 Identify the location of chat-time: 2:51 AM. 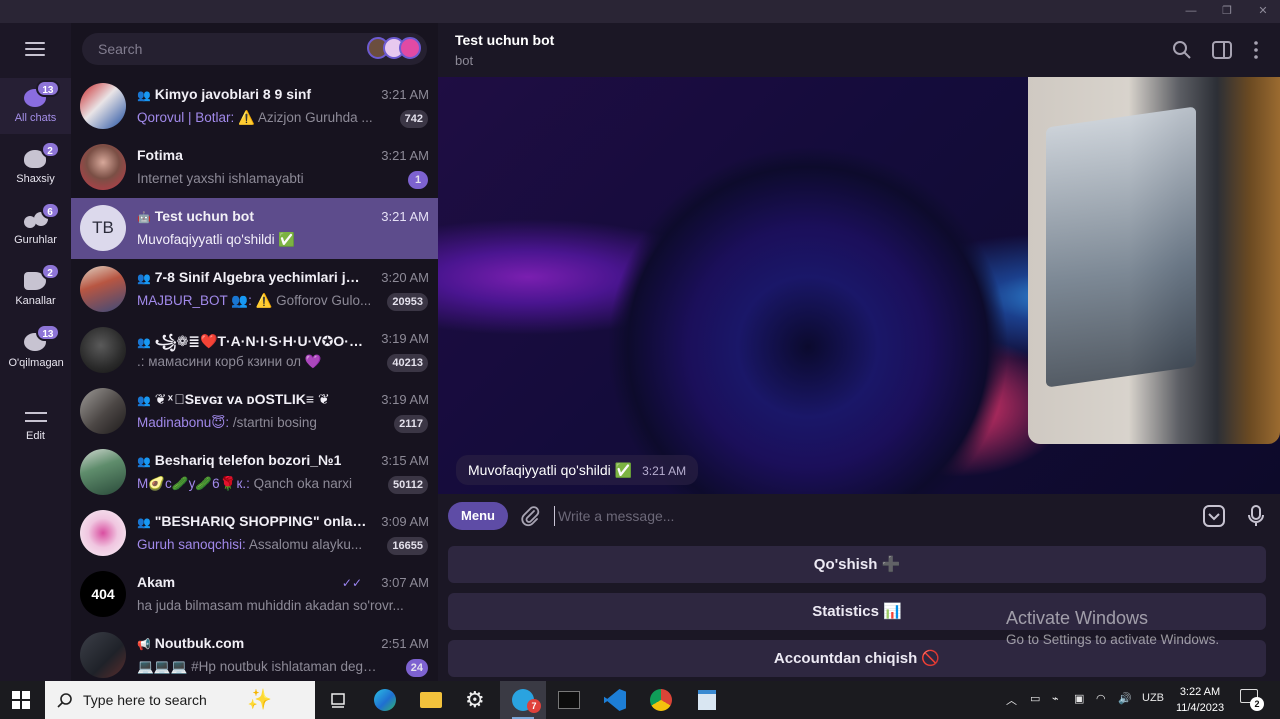
(405, 643).